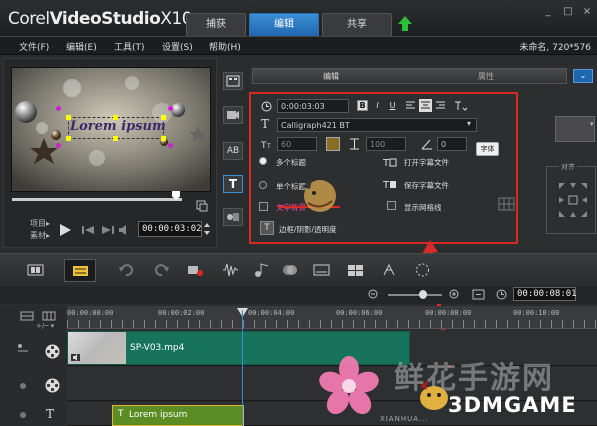  Describe the element at coordinates (321, 270) in the screenshot. I see `subtitle-editor-icon` at that location.